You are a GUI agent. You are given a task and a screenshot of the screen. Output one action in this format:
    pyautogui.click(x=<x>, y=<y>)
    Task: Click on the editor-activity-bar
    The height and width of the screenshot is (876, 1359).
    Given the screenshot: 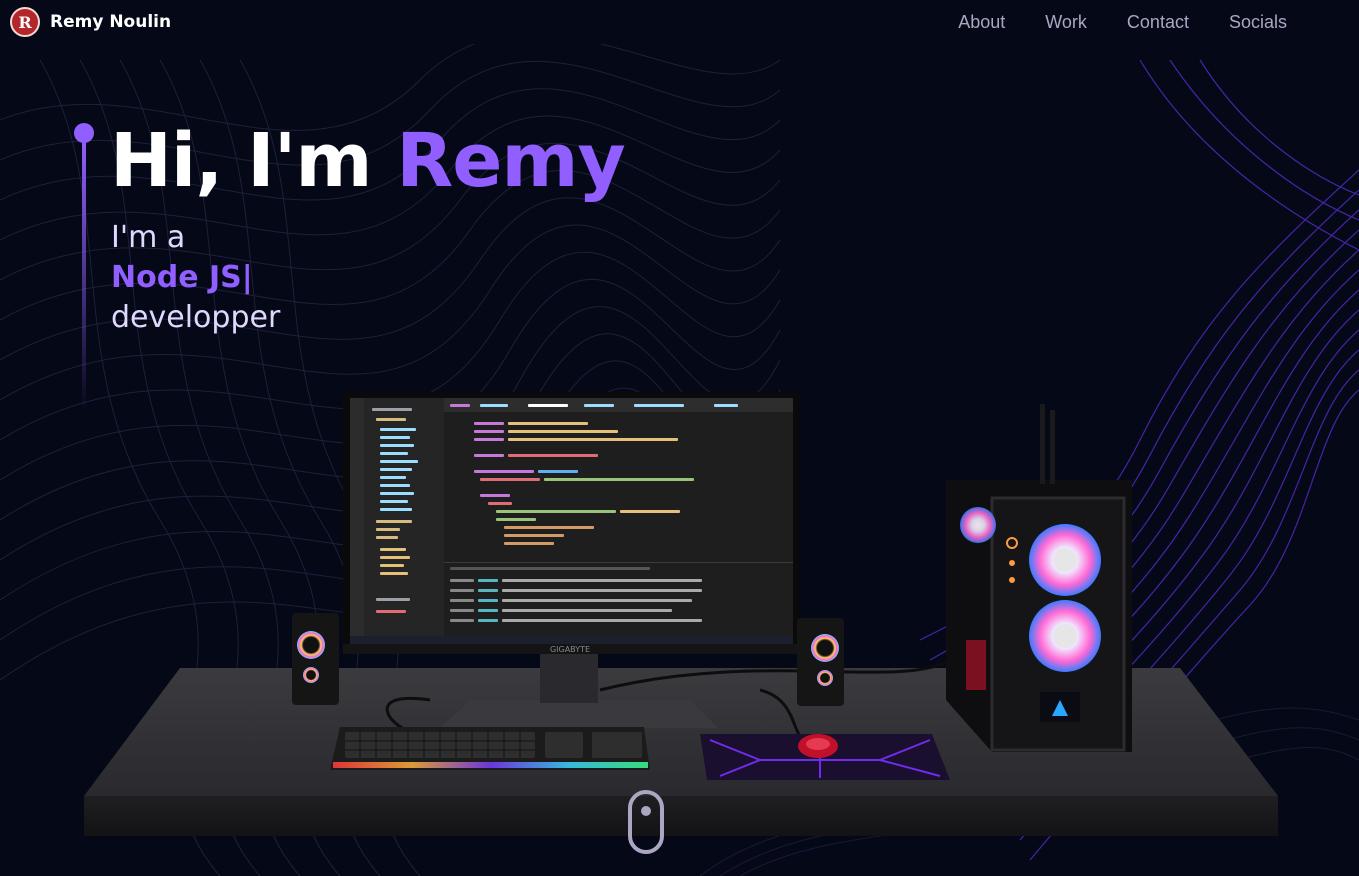 What is the action you would take?
    pyautogui.click(x=357, y=521)
    